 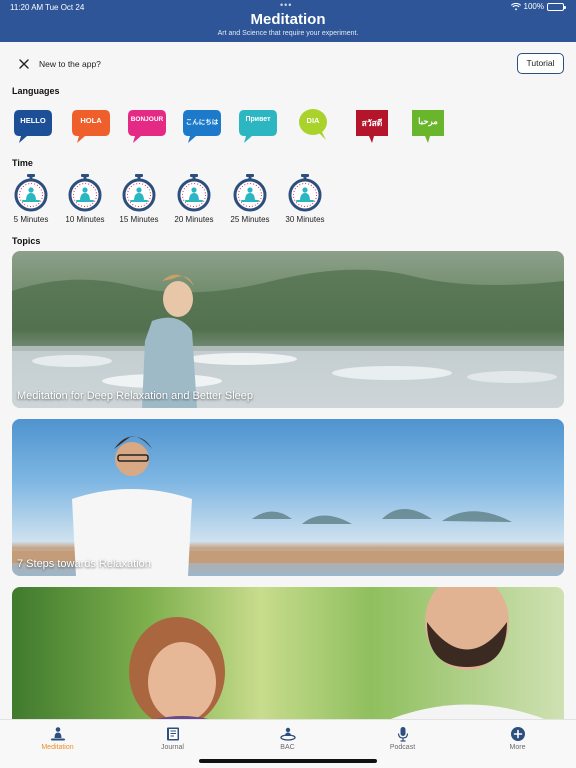 What do you see at coordinates (287, 734) in the screenshot?
I see `bac-icon` at bounding box center [287, 734].